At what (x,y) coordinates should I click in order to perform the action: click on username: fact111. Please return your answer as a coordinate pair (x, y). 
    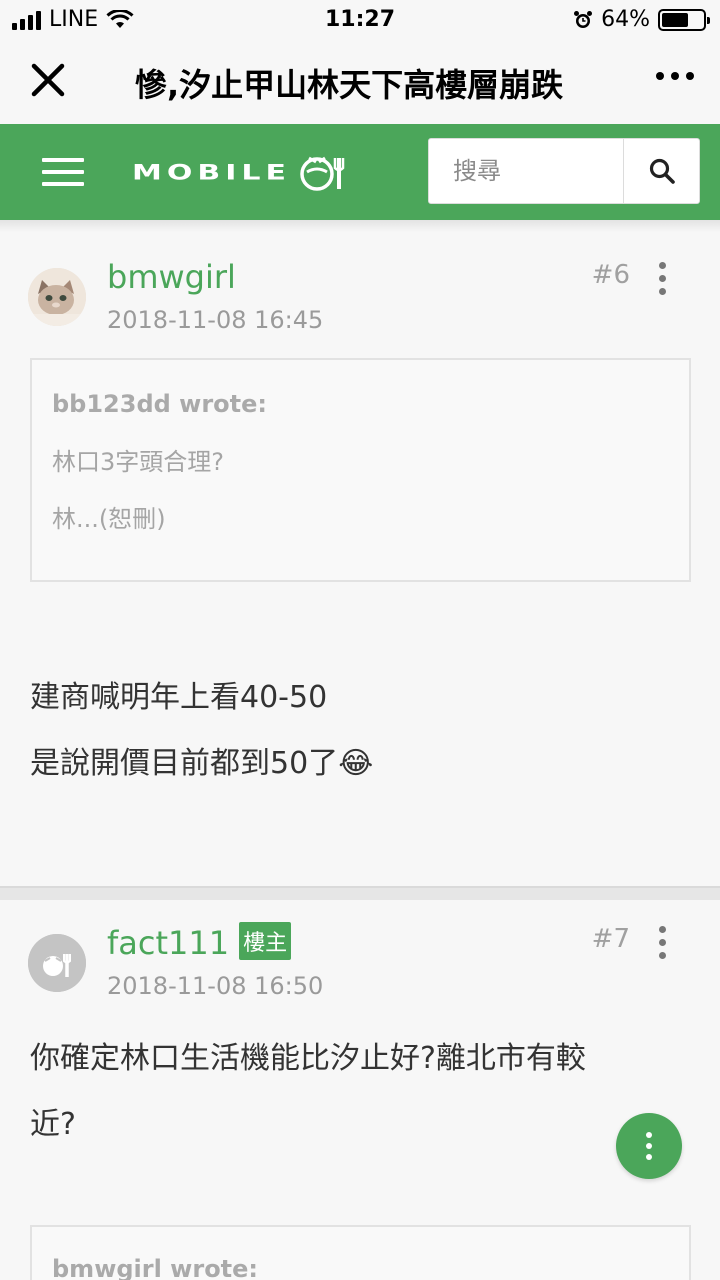
    Looking at the image, I should click on (168, 943).